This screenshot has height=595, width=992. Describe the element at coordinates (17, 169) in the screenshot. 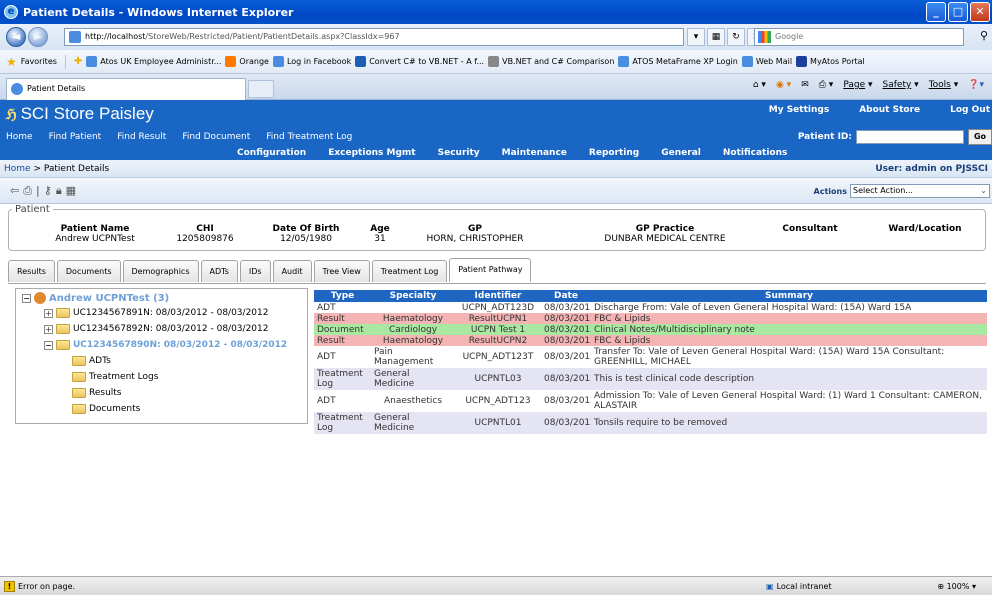

I see `breadcrumb-home: Home` at that location.